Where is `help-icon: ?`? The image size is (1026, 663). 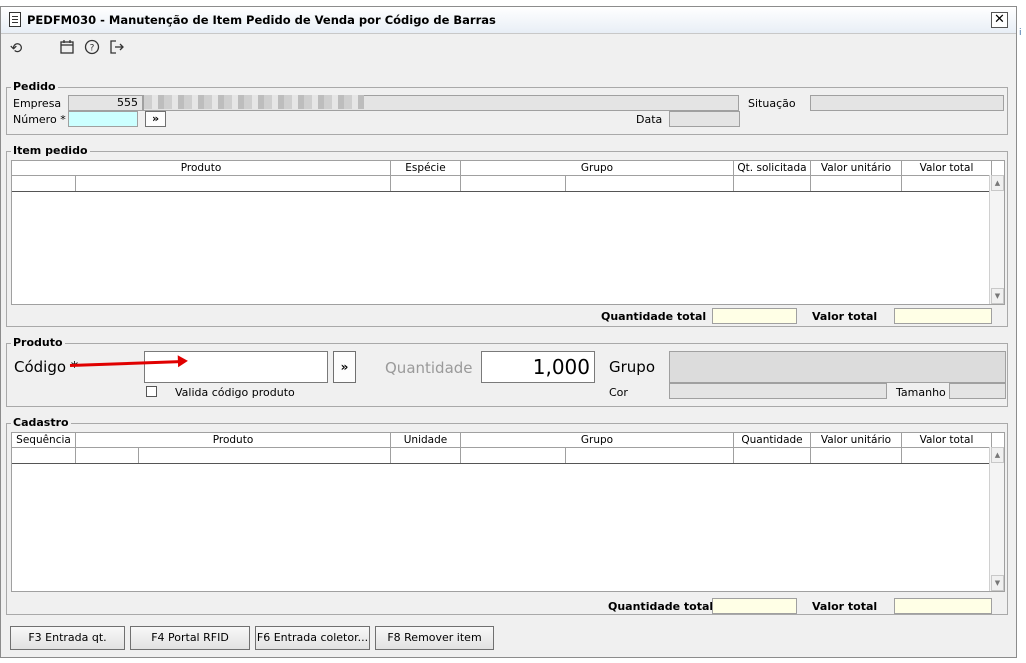 help-icon: ? is located at coordinates (92, 48).